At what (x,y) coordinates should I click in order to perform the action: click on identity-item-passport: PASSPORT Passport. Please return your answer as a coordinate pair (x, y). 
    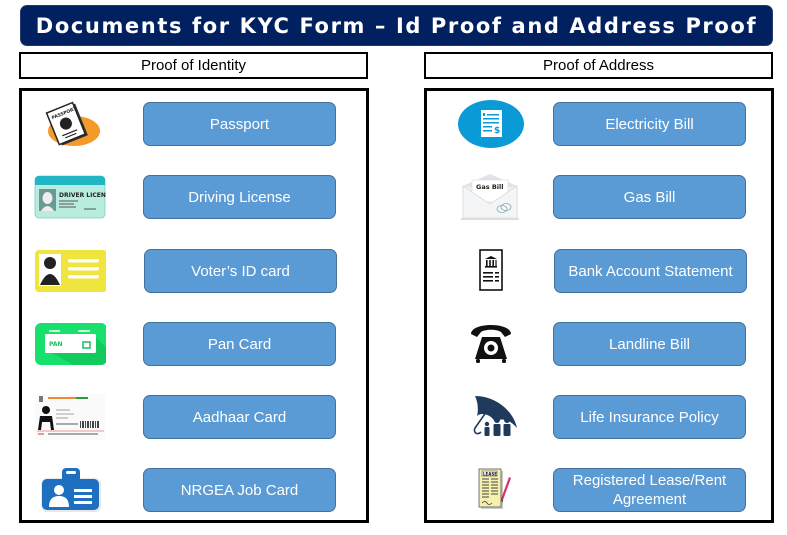
    Looking at the image, I should click on (194, 124).